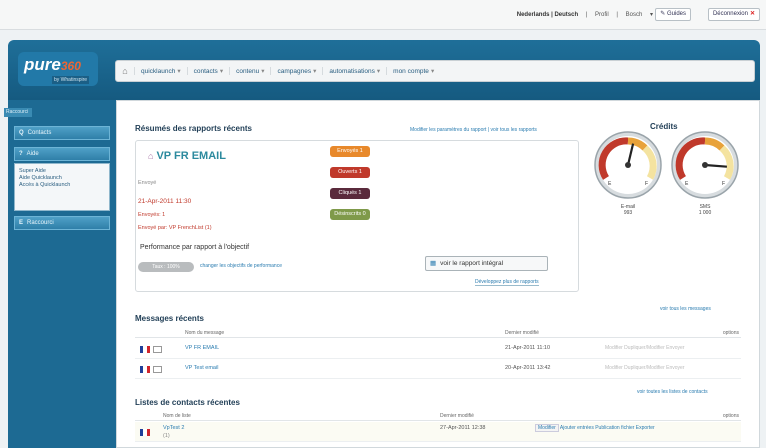 The width and height of the screenshot is (766, 448). I want to click on message-date: 20-Apr-2011 13:42, so click(528, 368).